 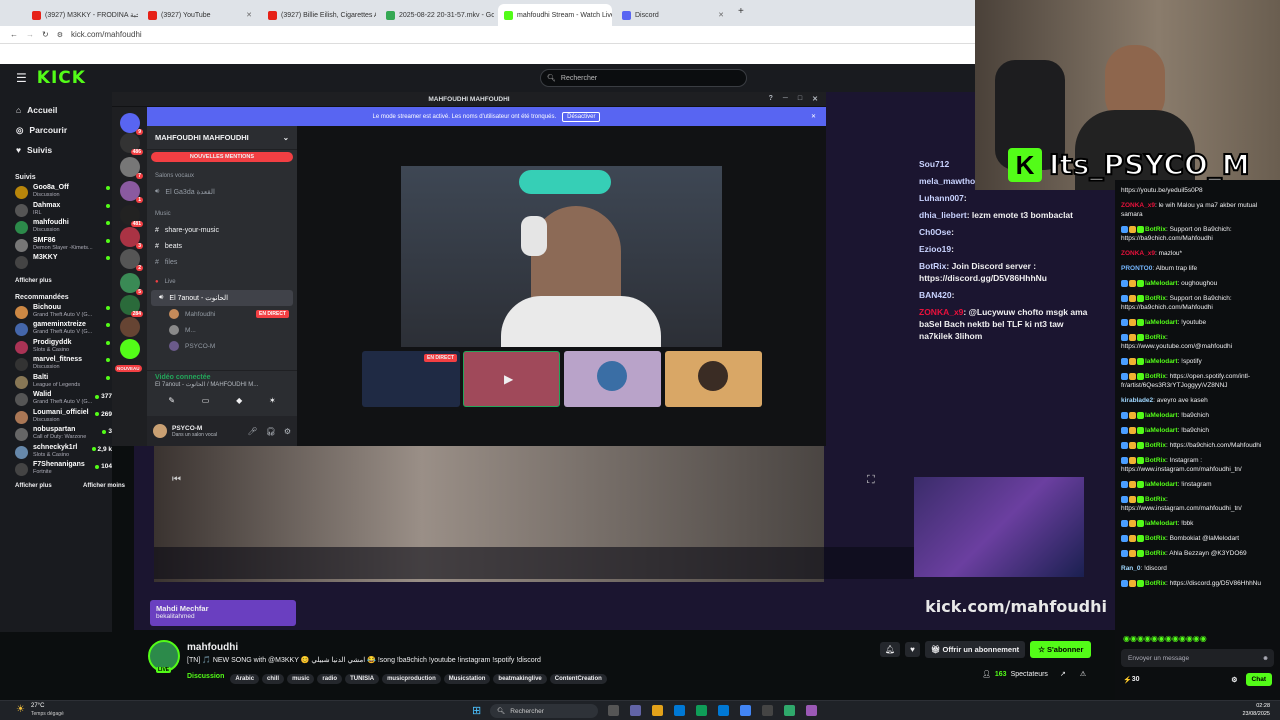 What do you see at coordinates (82, 15) in the screenshot?
I see `browser-tab: (3927) M3KKY - FRODINA بخبة✕` at bounding box center [82, 15].